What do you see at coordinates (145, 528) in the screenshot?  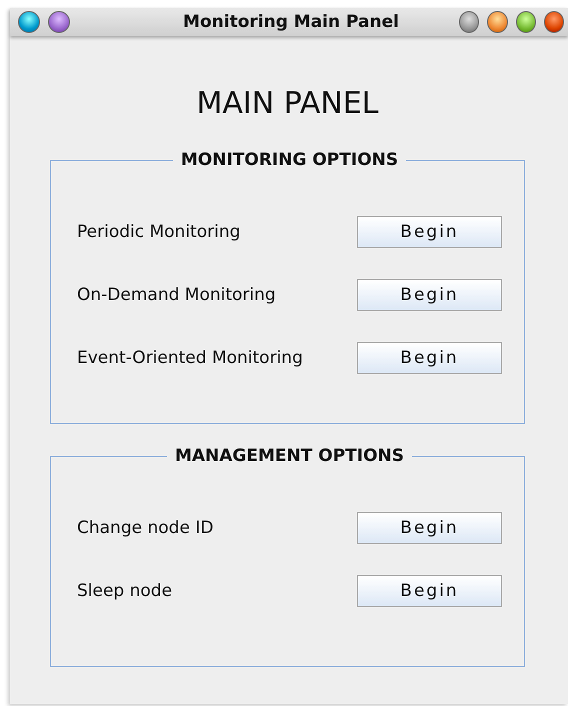 I see `option-label: Change node ID` at bounding box center [145, 528].